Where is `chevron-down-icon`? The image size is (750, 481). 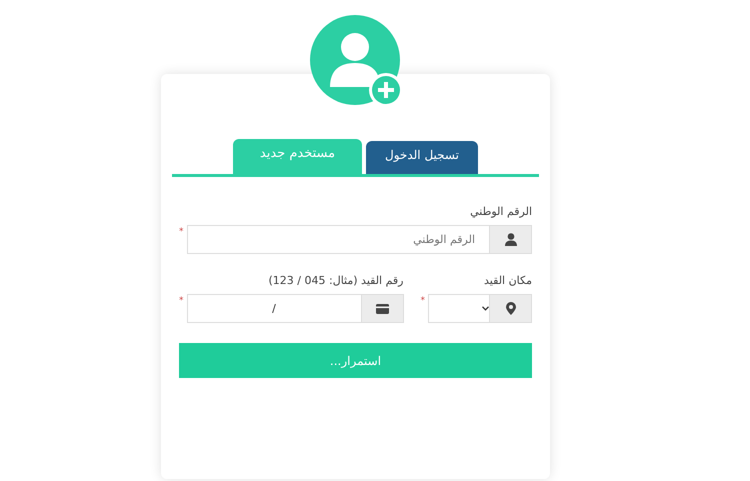 chevron-down-icon is located at coordinates (485, 308).